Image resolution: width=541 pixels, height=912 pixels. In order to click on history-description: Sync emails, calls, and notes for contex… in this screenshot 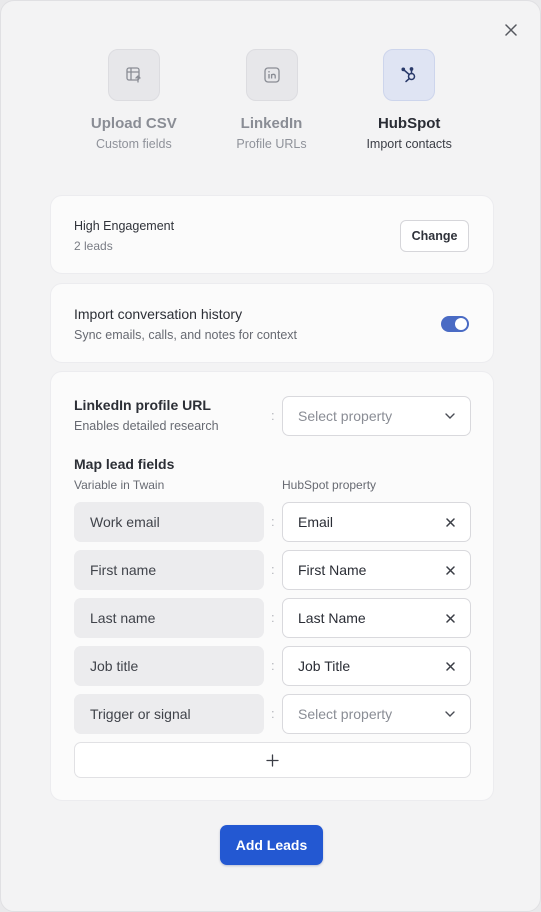, I will do `click(186, 335)`.